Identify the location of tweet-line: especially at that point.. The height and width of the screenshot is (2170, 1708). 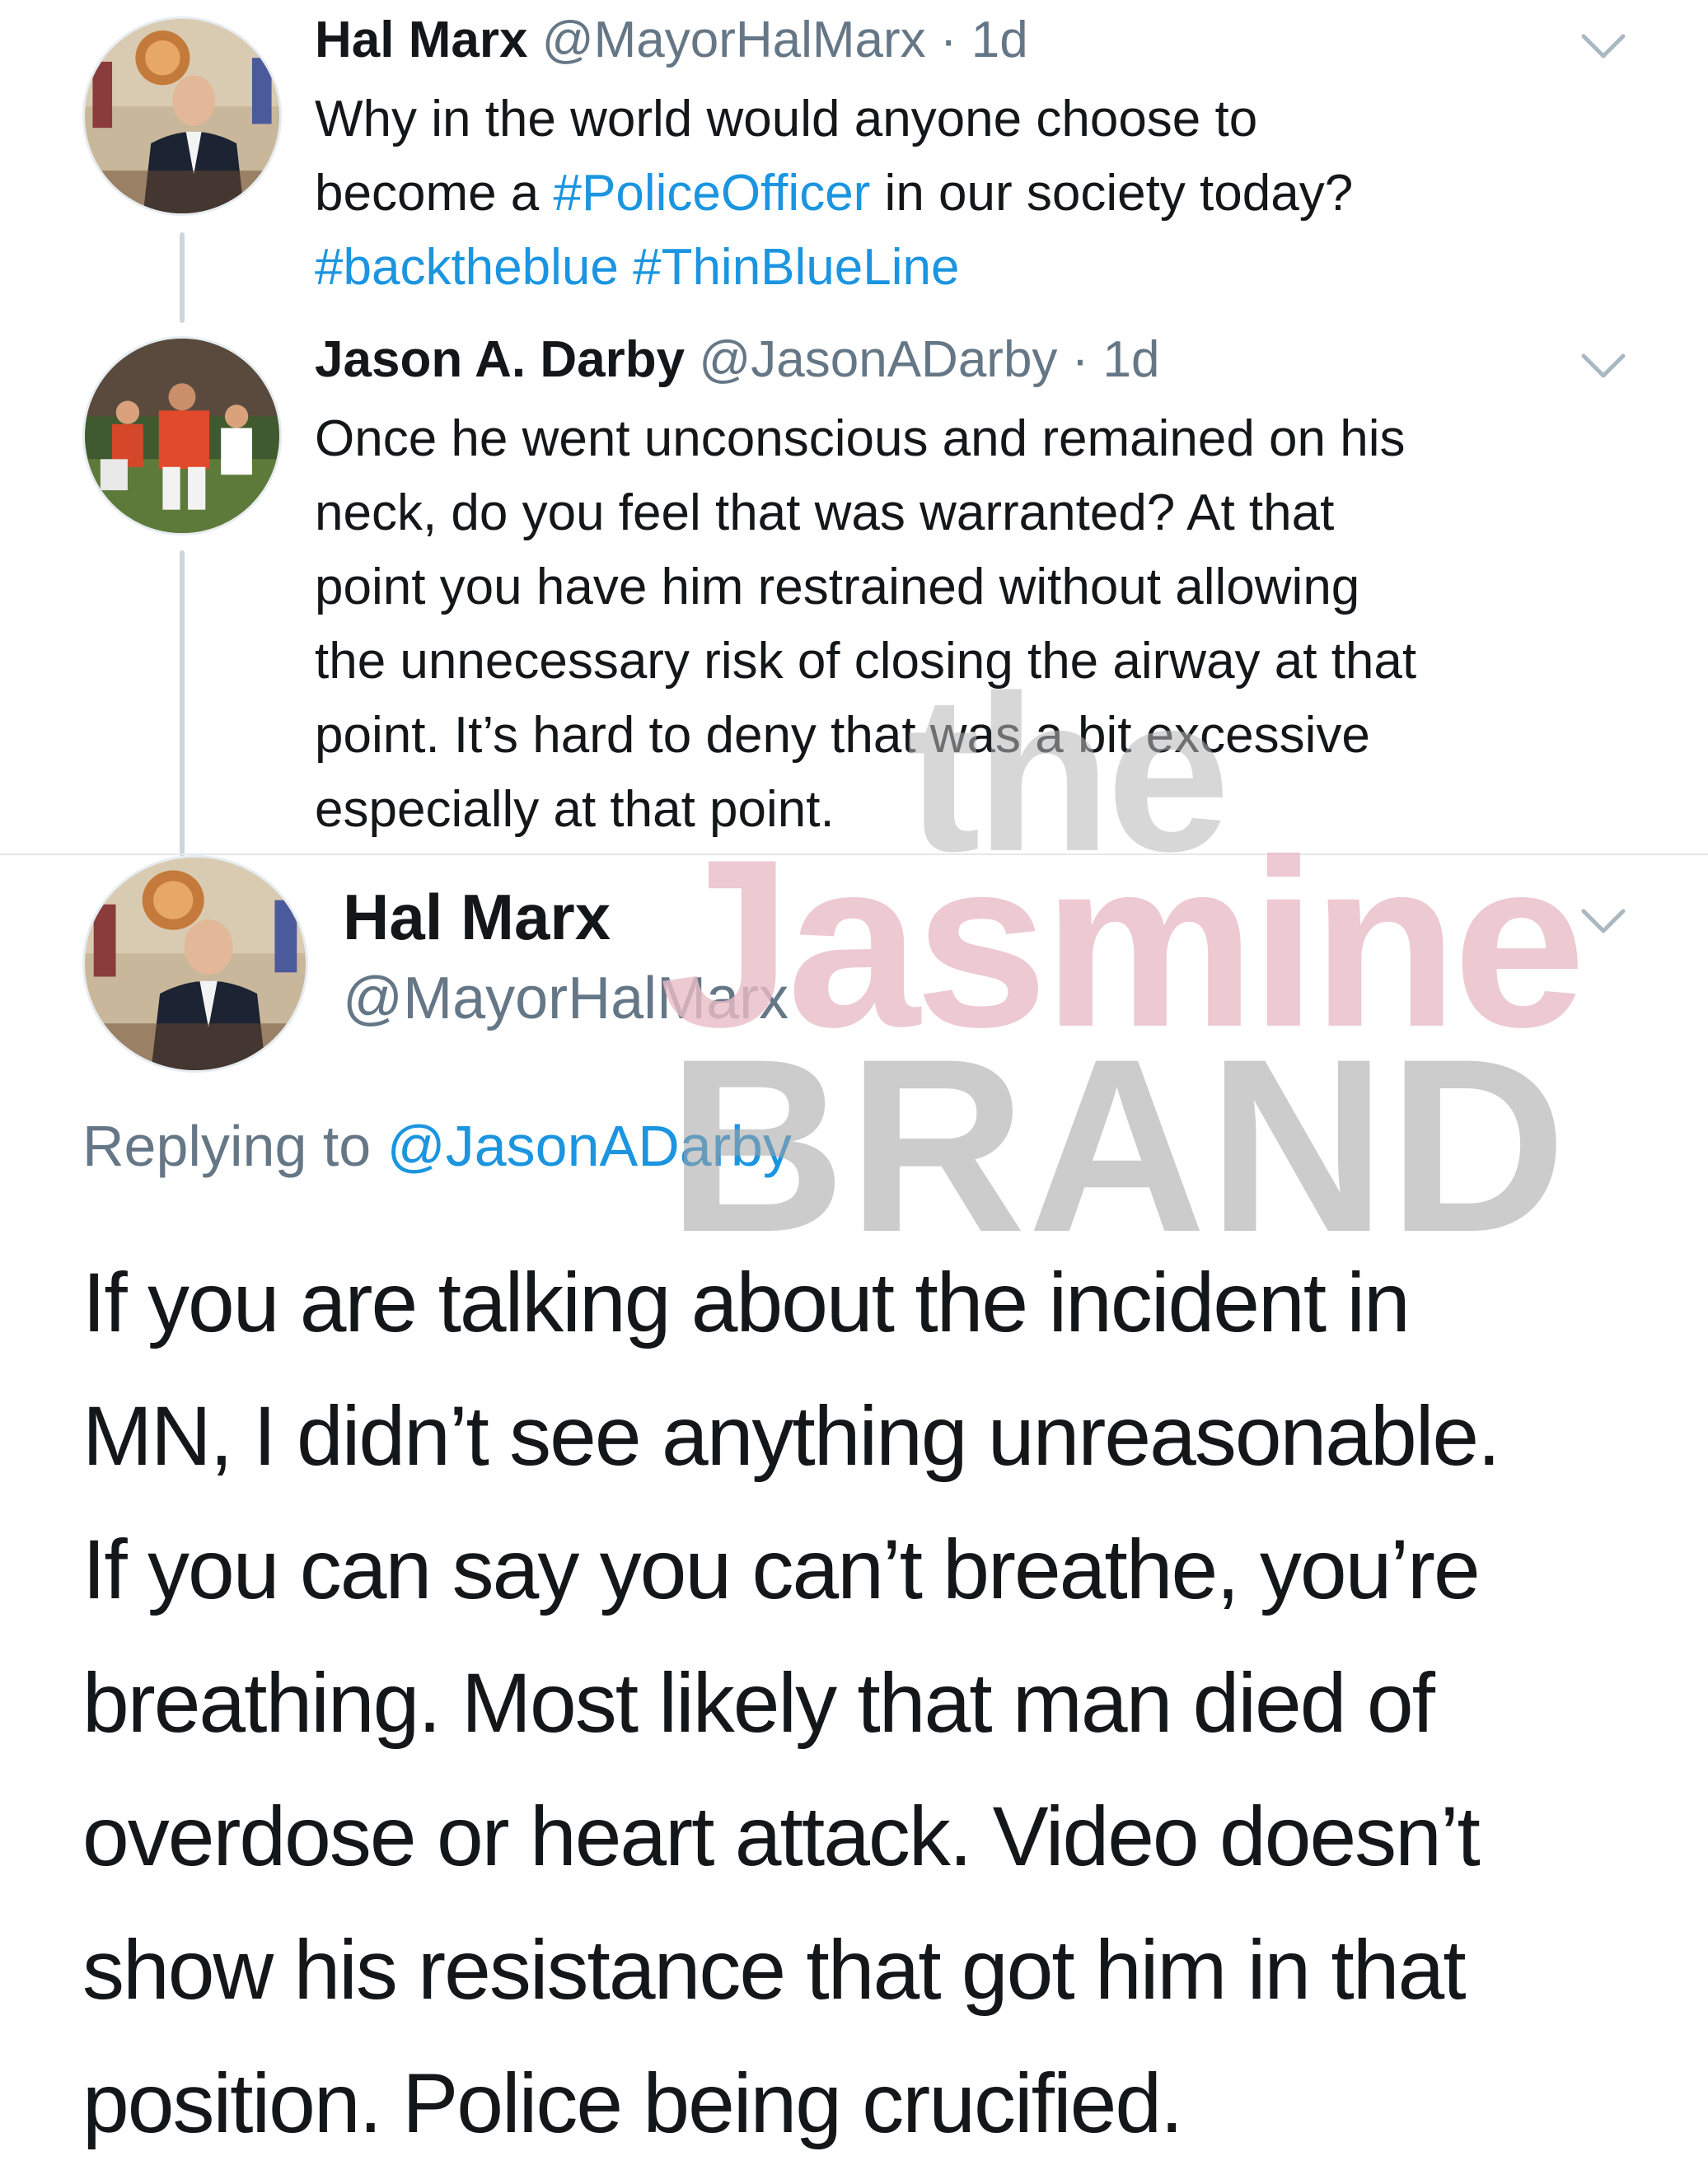
(575, 809).